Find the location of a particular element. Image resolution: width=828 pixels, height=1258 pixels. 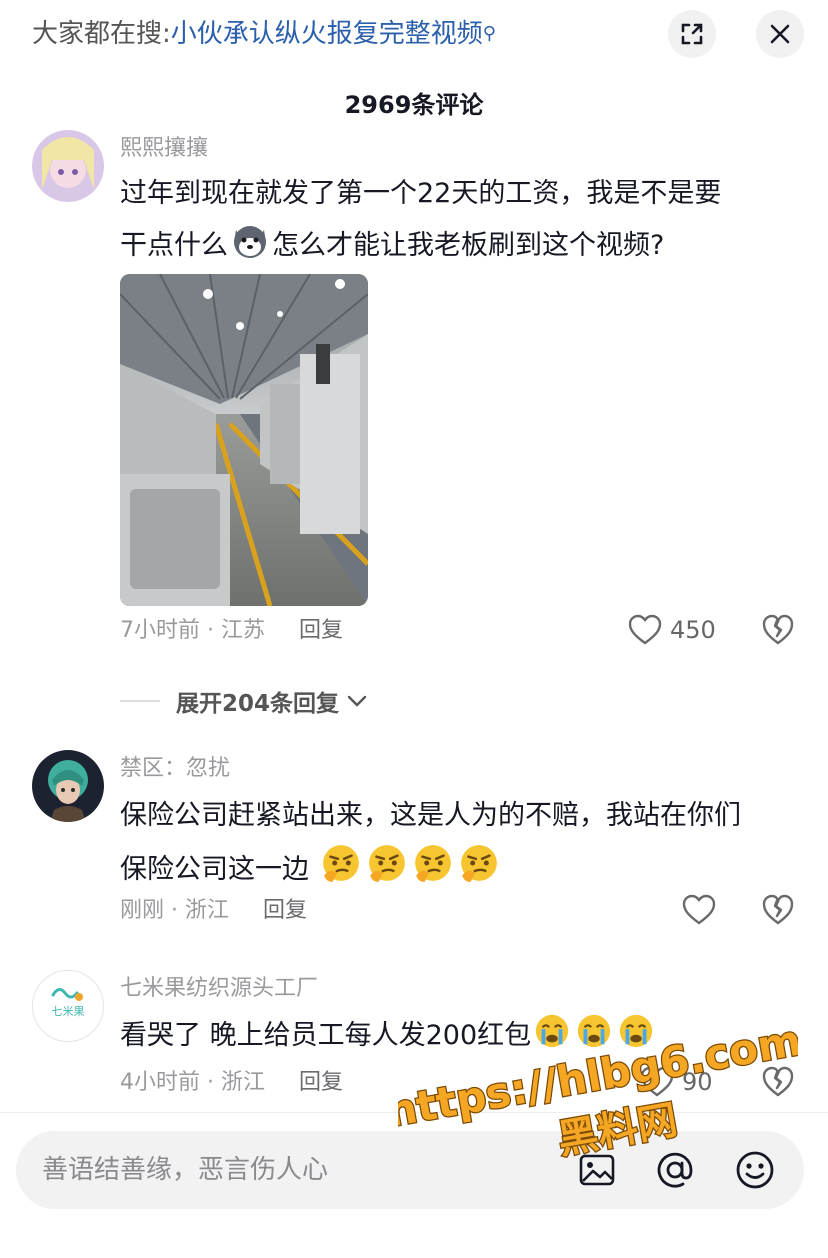

chevron-down-icon is located at coordinates (357, 701).